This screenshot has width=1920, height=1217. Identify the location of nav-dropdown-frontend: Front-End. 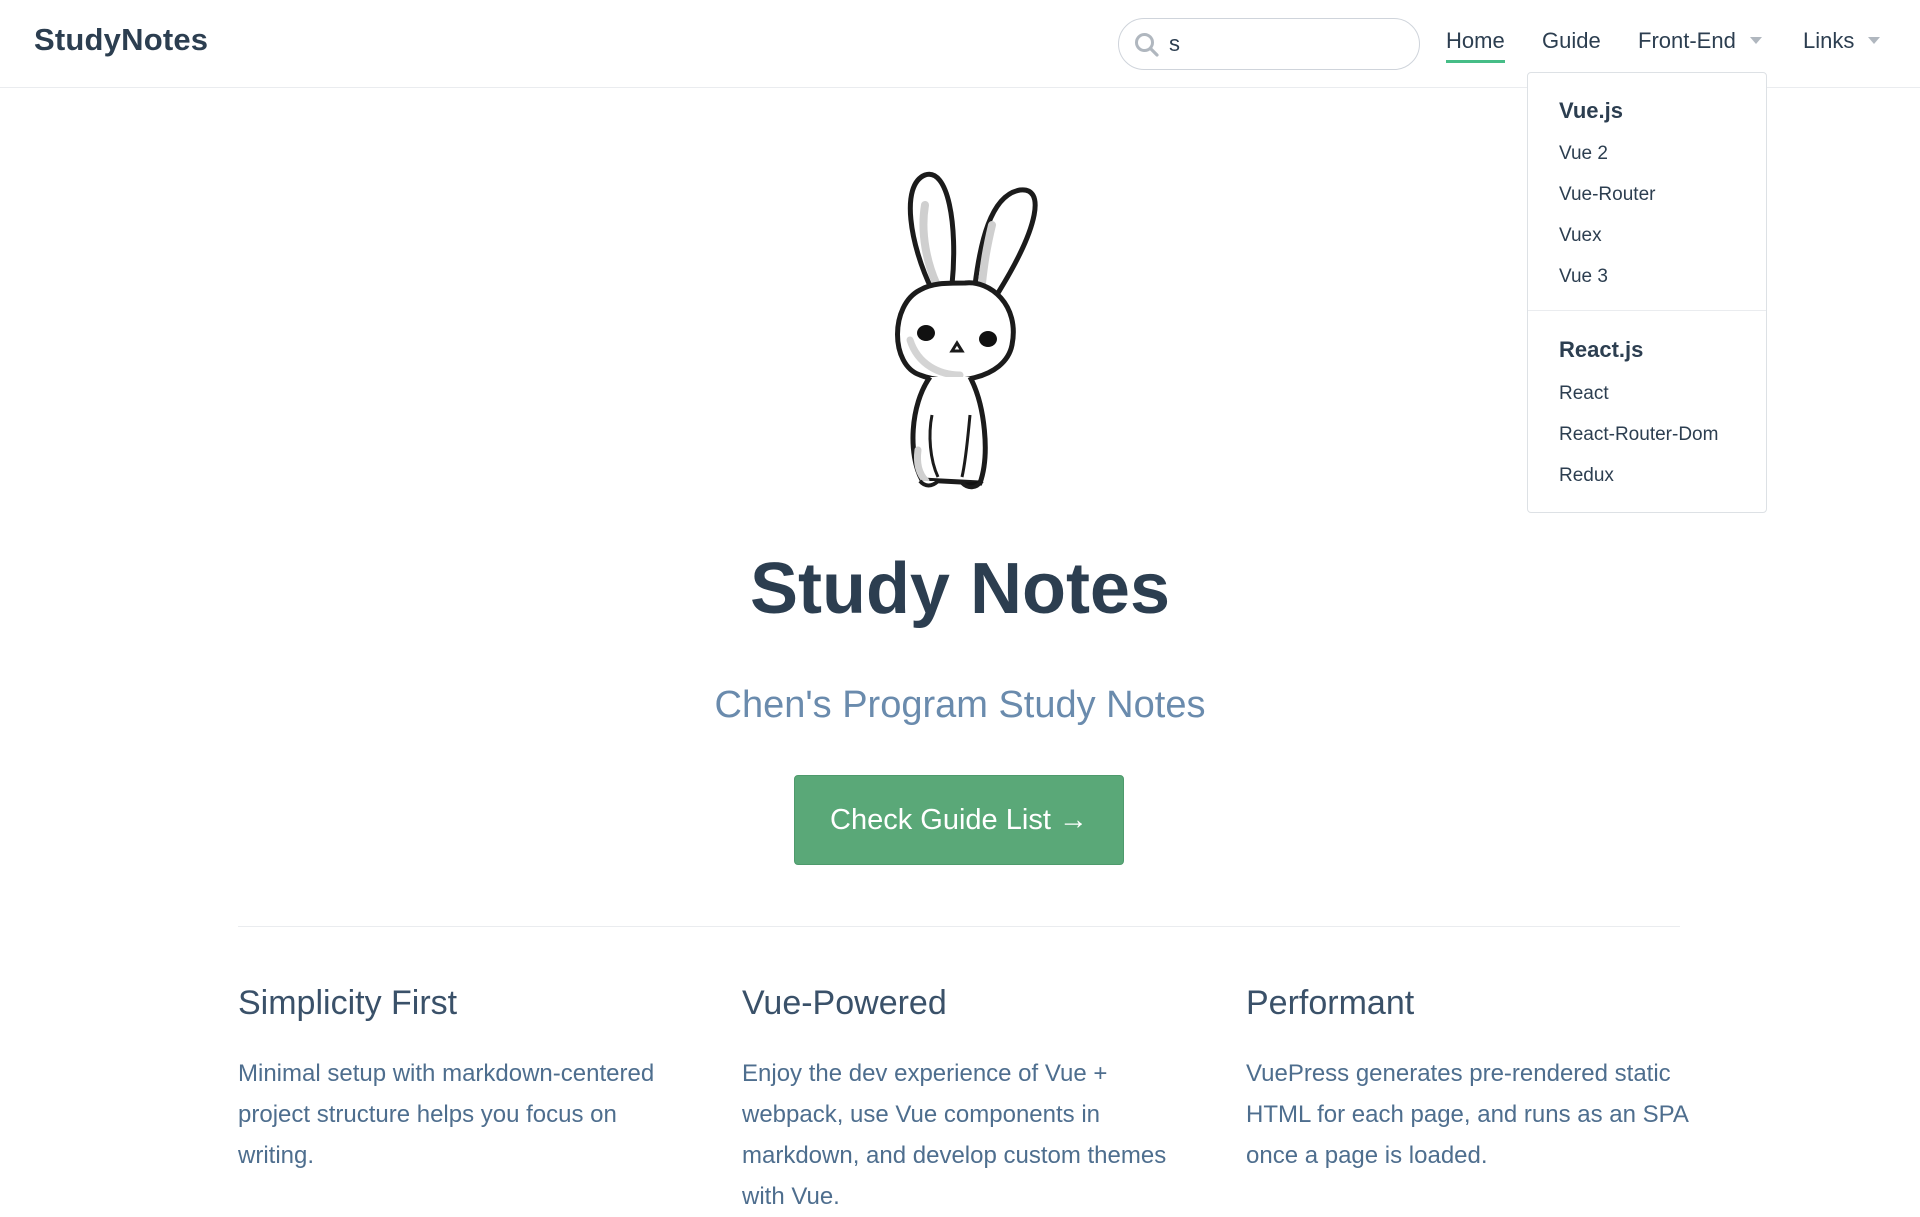
(1700, 41).